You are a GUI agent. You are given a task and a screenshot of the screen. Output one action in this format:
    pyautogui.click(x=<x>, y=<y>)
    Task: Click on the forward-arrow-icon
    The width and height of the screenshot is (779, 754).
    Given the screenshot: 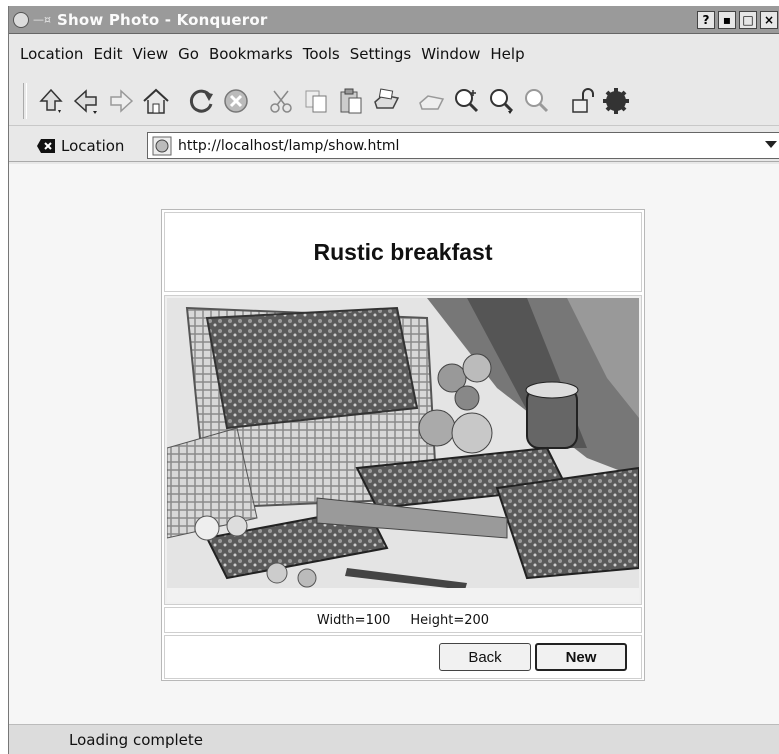 What is the action you would take?
    pyautogui.click(x=121, y=101)
    